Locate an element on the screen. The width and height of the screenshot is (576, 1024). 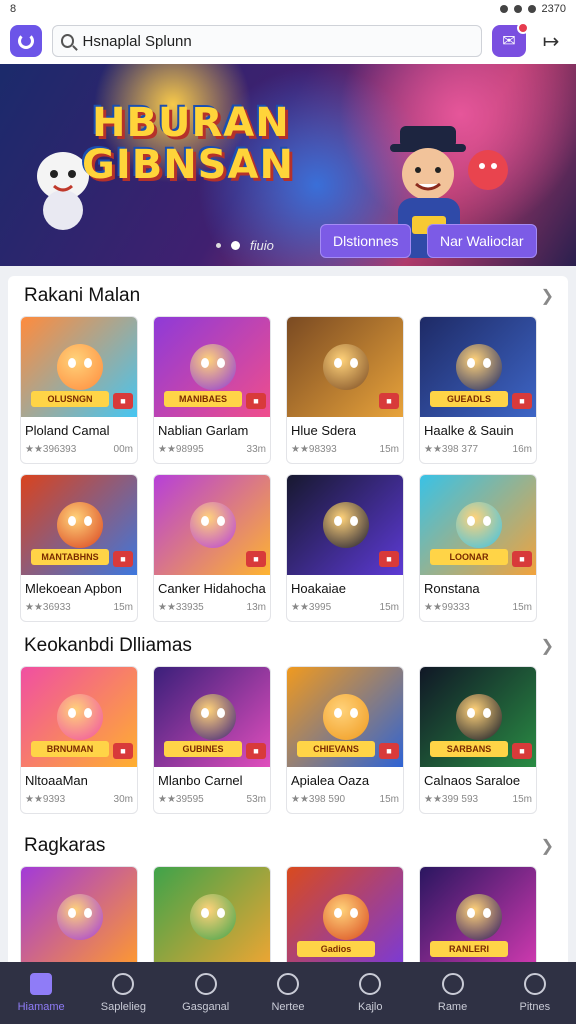
hero-primary-button: Dlstionnes is located at coordinates (366, 241).